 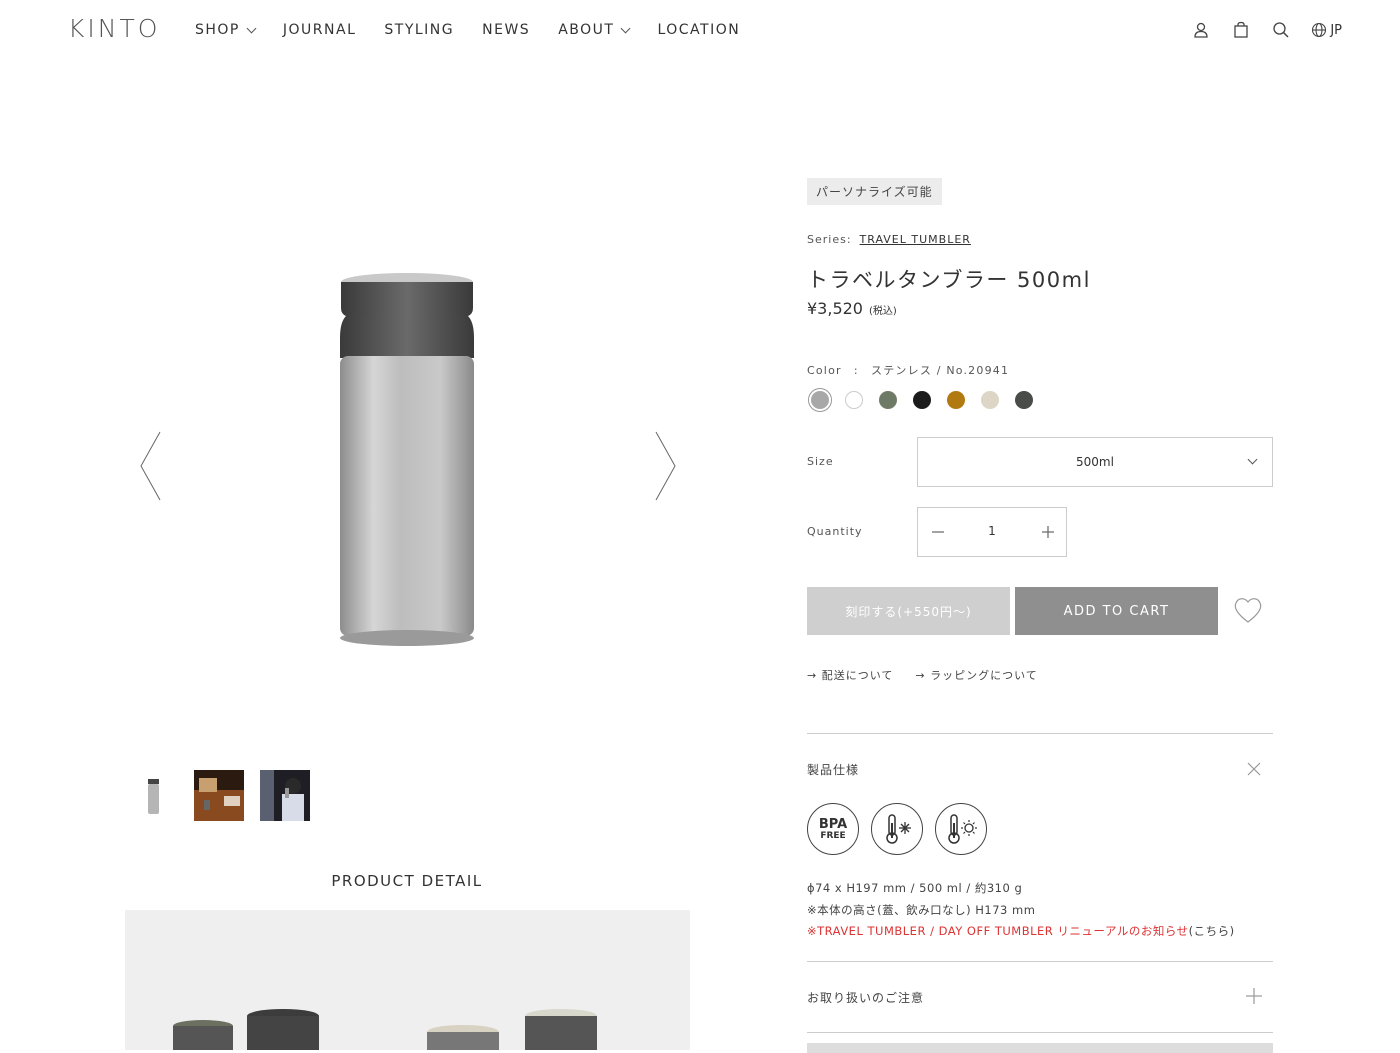 What do you see at coordinates (949, 280) in the screenshot?
I see `product-title: トラベルタンブラー 500ml` at bounding box center [949, 280].